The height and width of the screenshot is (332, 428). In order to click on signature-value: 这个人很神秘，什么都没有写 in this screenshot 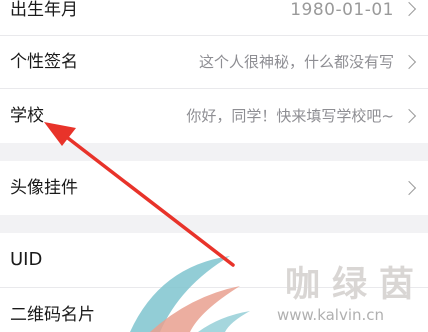, I will do `click(296, 62)`.